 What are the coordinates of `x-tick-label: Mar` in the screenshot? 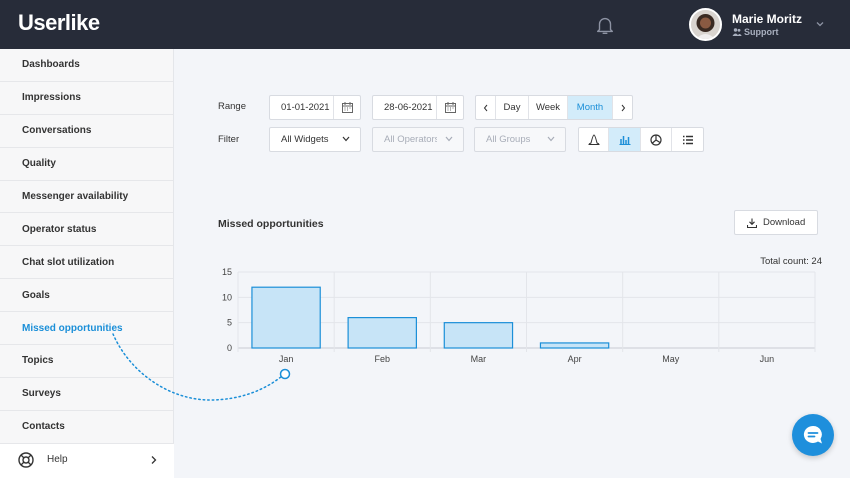 It's located at (479, 359).